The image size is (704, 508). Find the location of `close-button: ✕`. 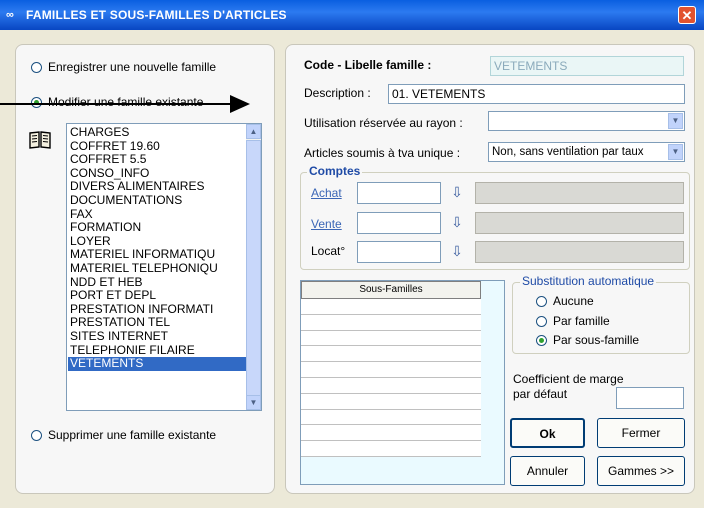

close-button: ✕ is located at coordinates (687, 15).